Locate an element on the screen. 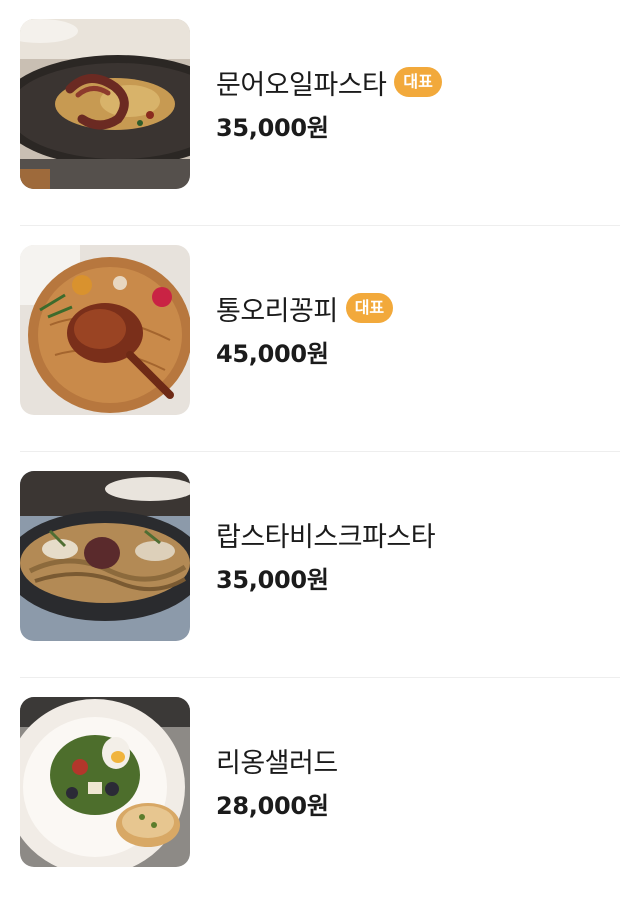 The image size is (626, 904). menu-item-name: 랍스타비스크파스타 is located at coordinates (326, 537).